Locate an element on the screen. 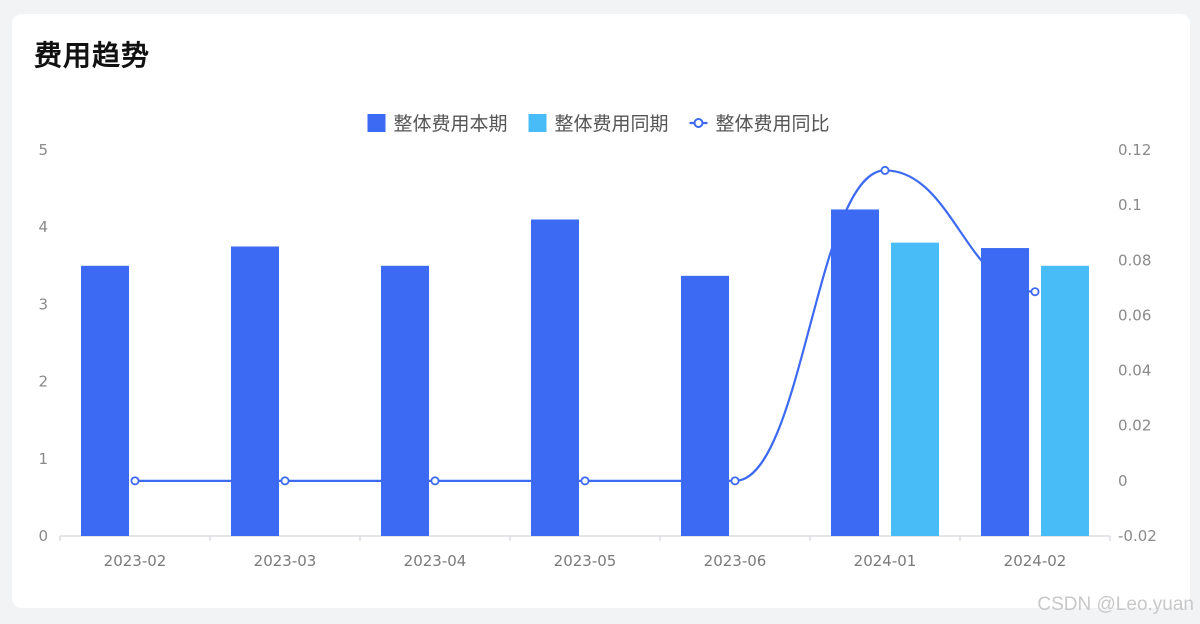 The image size is (1200, 624). x-tick-label: 2023-02 is located at coordinates (135, 561).